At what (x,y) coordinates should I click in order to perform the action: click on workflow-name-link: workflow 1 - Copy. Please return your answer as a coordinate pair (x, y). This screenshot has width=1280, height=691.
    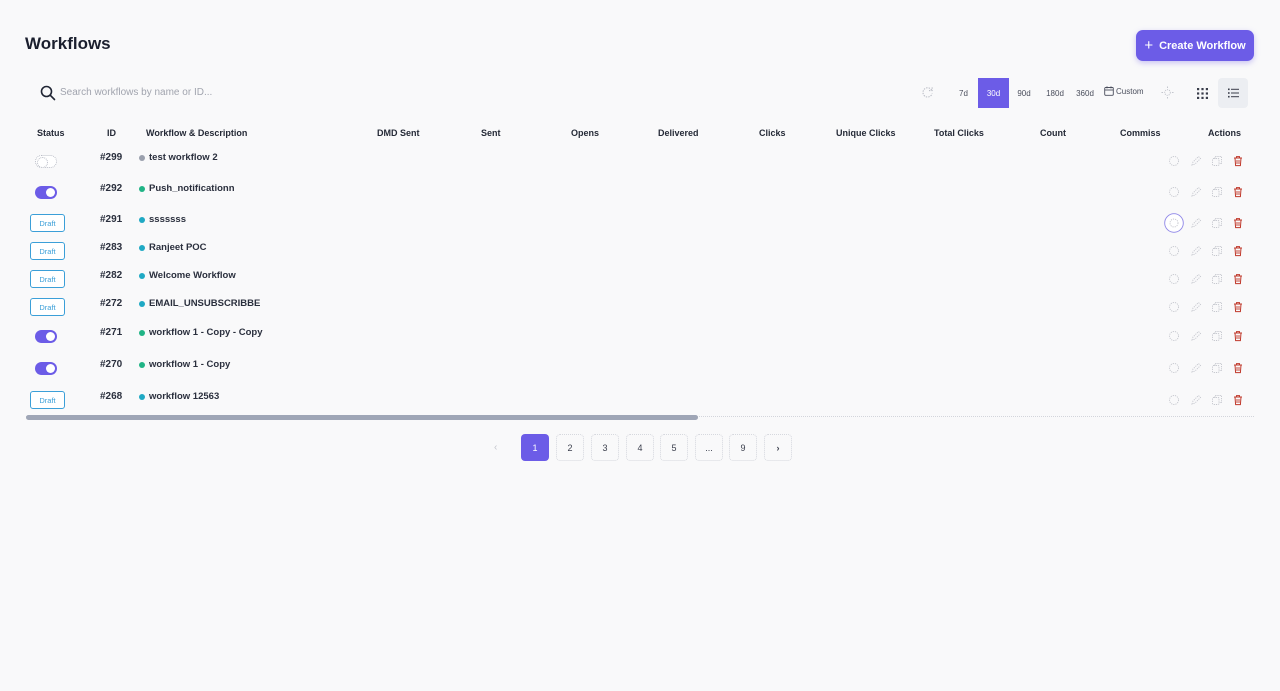
    Looking at the image, I should click on (184, 364).